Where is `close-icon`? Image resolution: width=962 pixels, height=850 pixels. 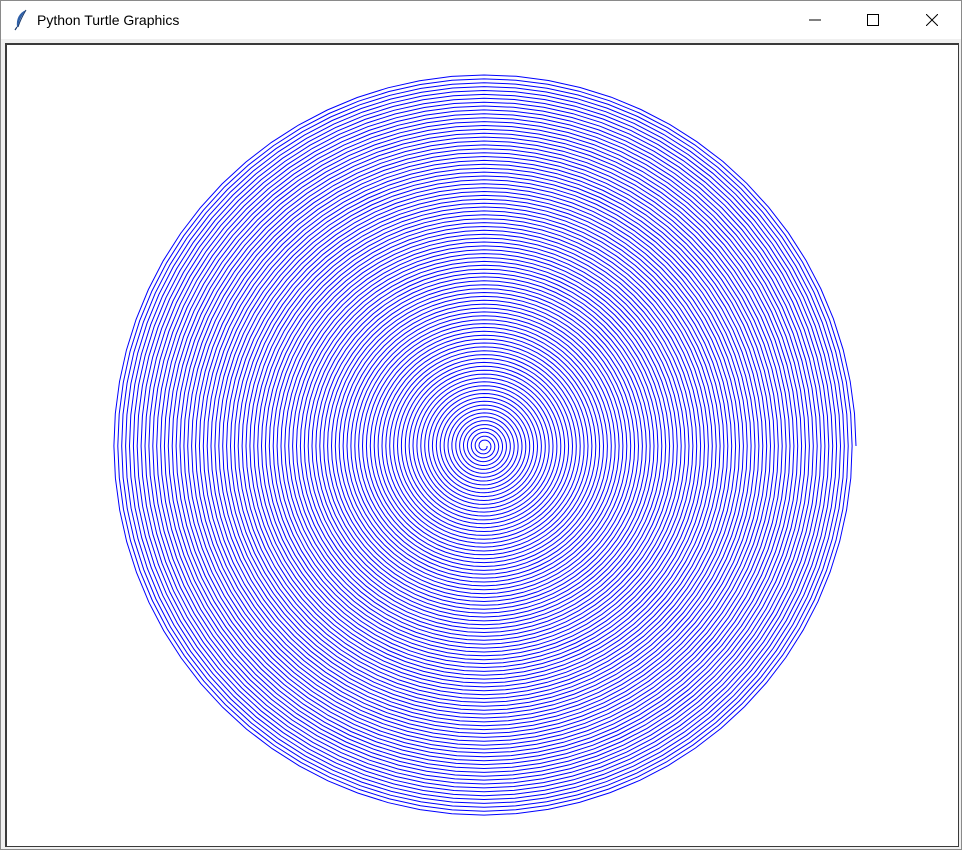
close-icon is located at coordinates (932, 20).